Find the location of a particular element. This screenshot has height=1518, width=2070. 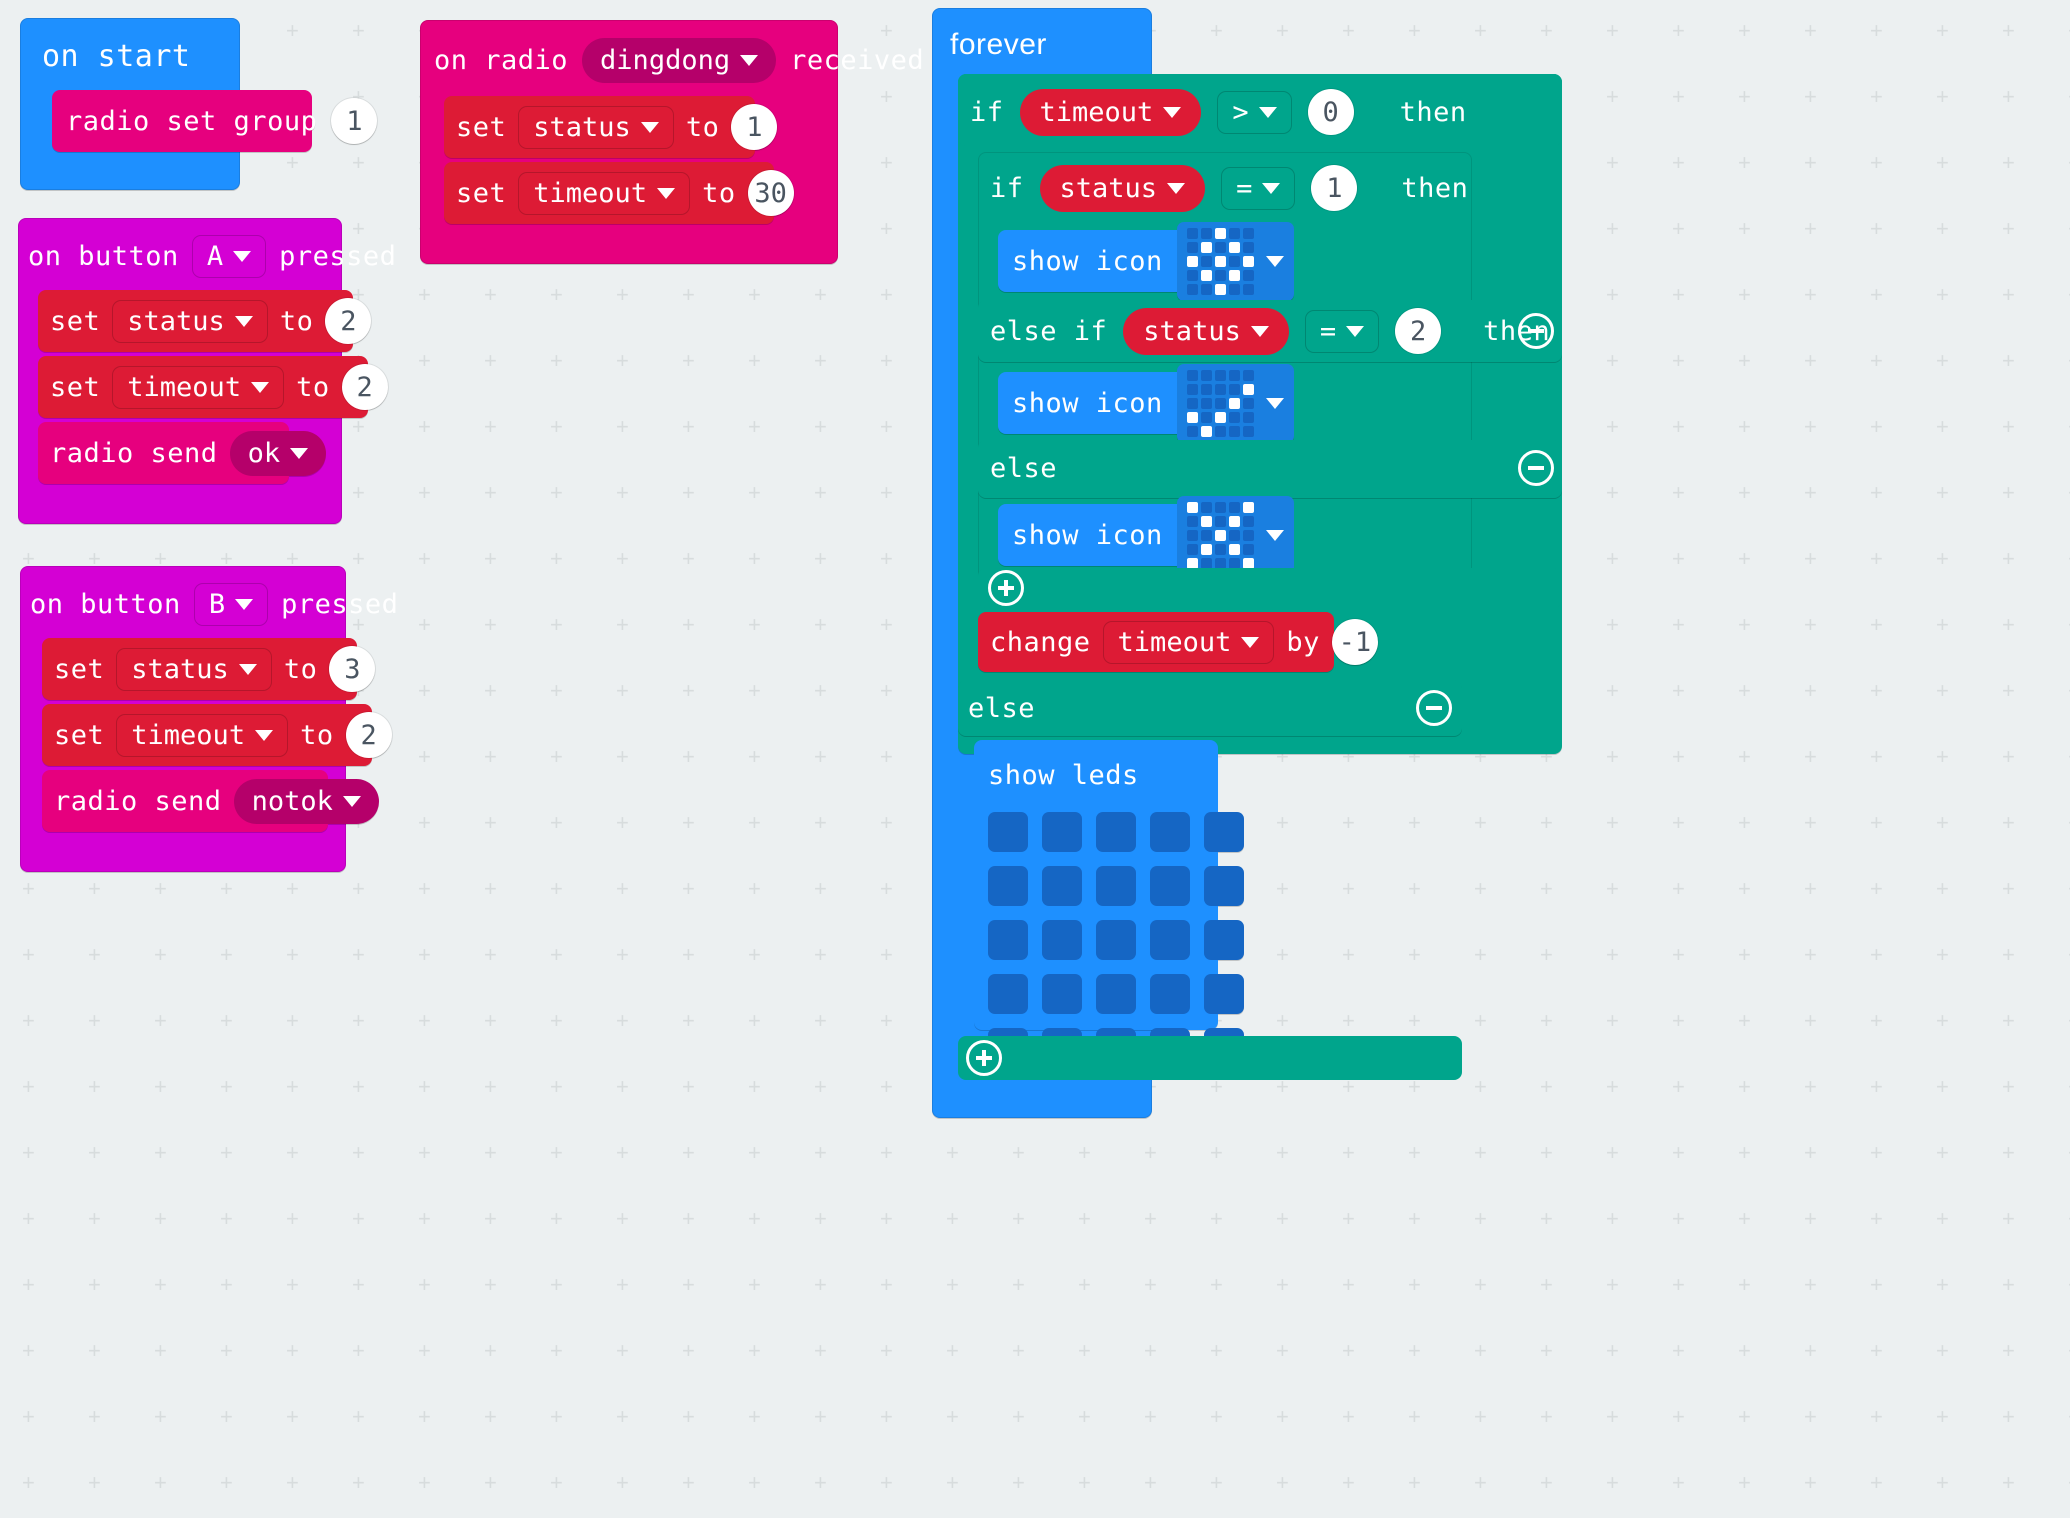

on-radio-dropdown: dingdong is located at coordinates (679, 60).